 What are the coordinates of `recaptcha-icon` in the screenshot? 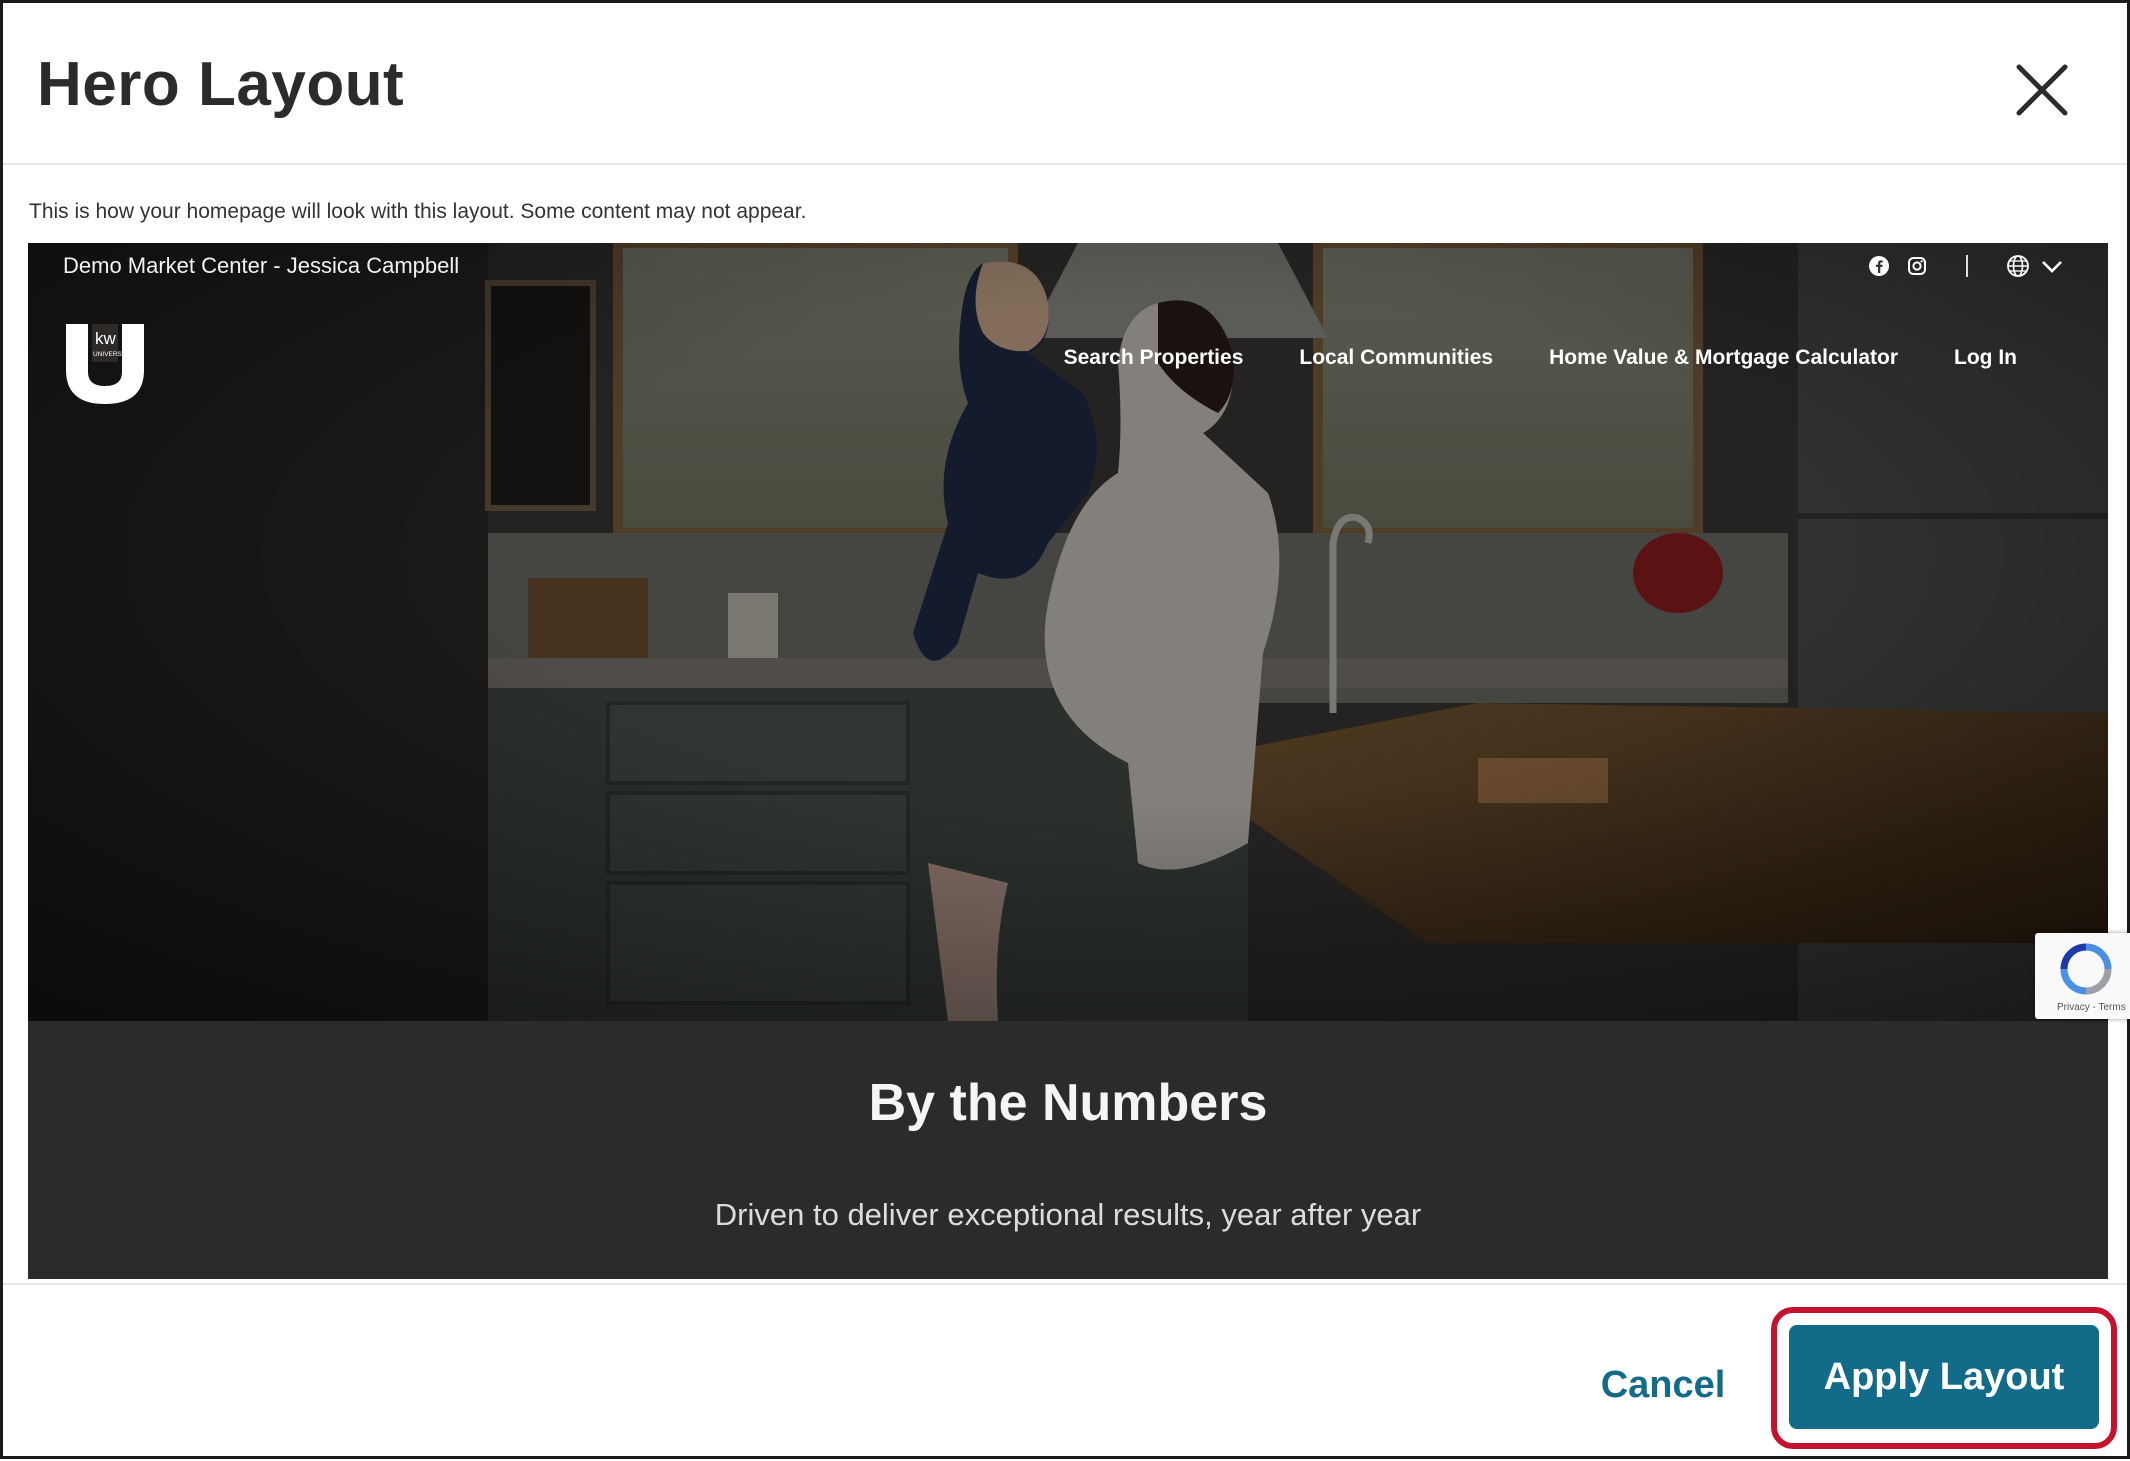 It's located at (2086, 969).